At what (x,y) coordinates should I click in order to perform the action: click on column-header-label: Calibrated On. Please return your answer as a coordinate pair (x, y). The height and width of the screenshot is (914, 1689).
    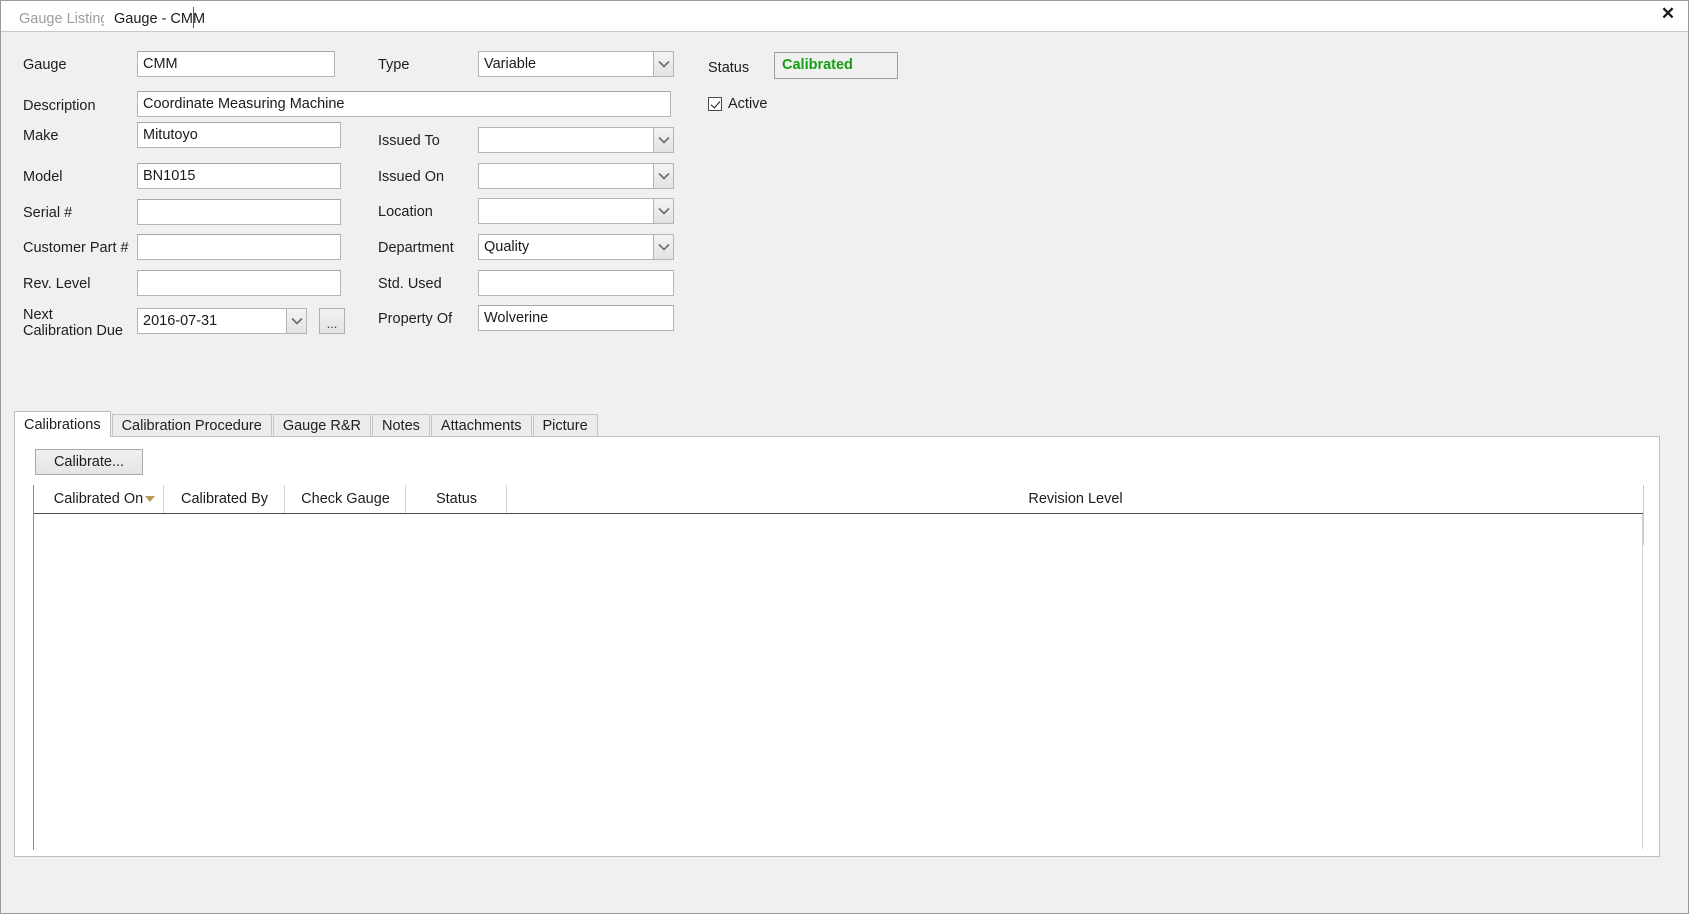
    Looking at the image, I should click on (98, 499).